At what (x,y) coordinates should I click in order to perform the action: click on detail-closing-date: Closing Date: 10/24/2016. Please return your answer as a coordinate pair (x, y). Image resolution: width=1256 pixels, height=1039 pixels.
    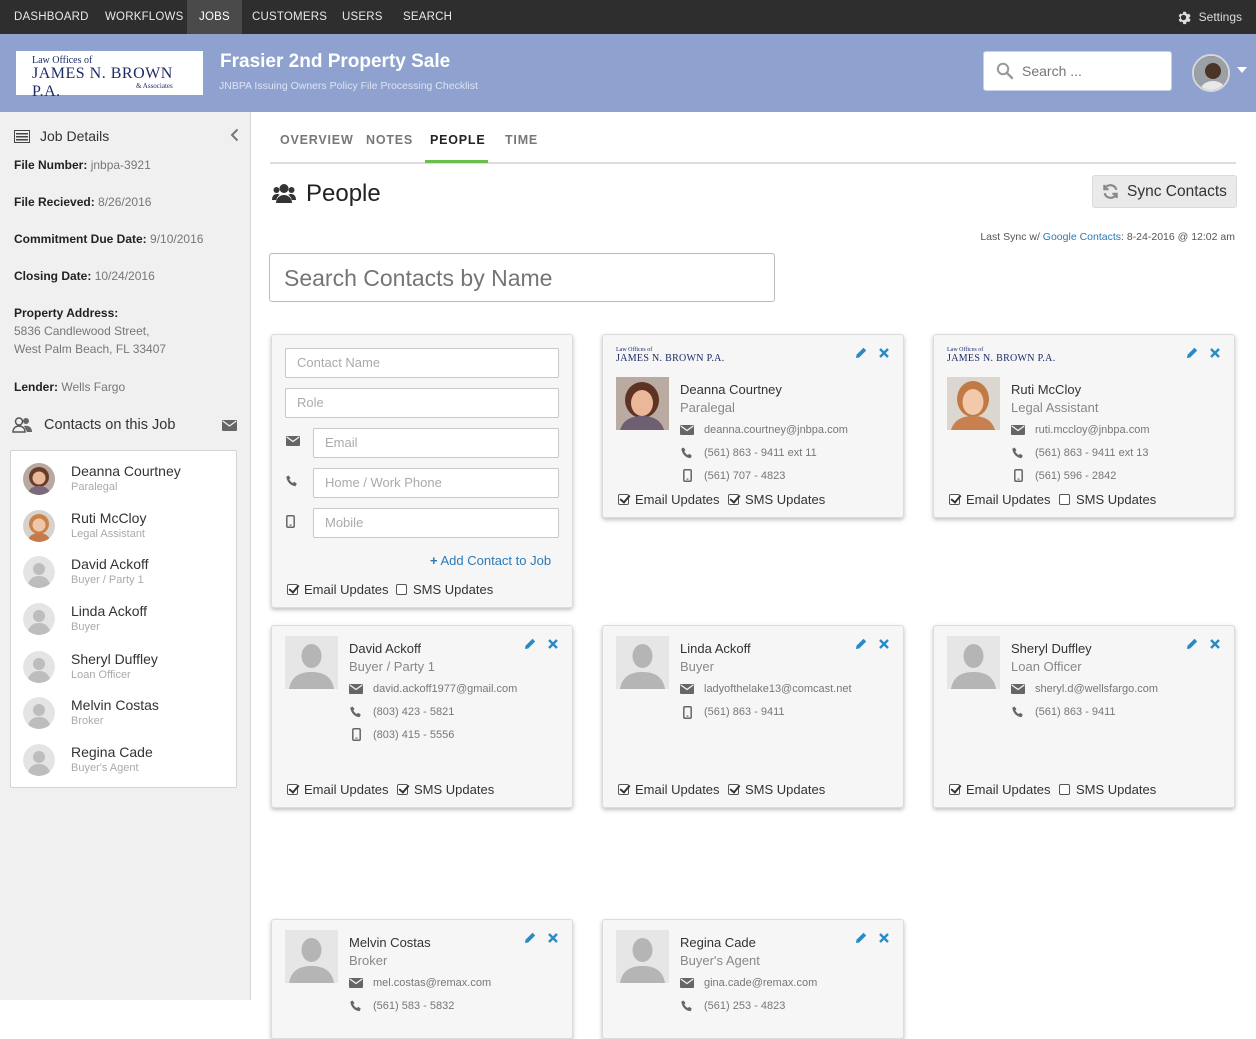
    Looking at the image, I should click on (84, 276).